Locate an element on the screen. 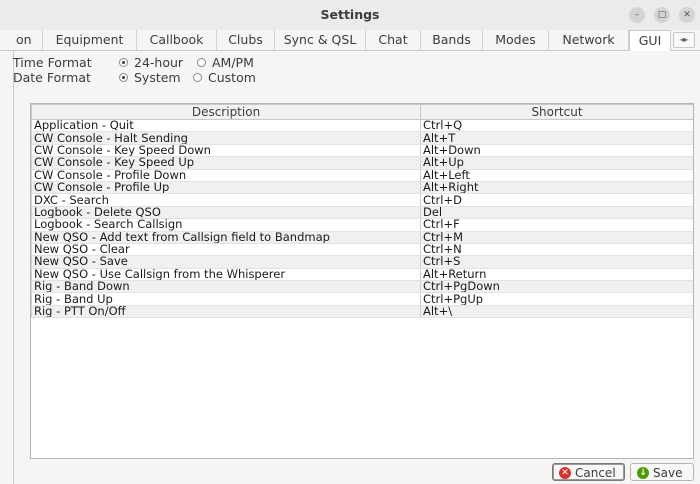 This screenshot has width=700, height=484. shortcut-description-cell: DXC - Search is located at coordinates (226, 200).